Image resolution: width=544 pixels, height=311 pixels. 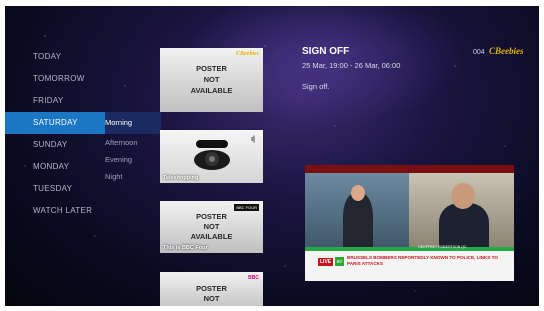 I want to click on program-time: 25 Mar, 19:00 - 26 Mar, 06:00, so click(x=351, y=65).